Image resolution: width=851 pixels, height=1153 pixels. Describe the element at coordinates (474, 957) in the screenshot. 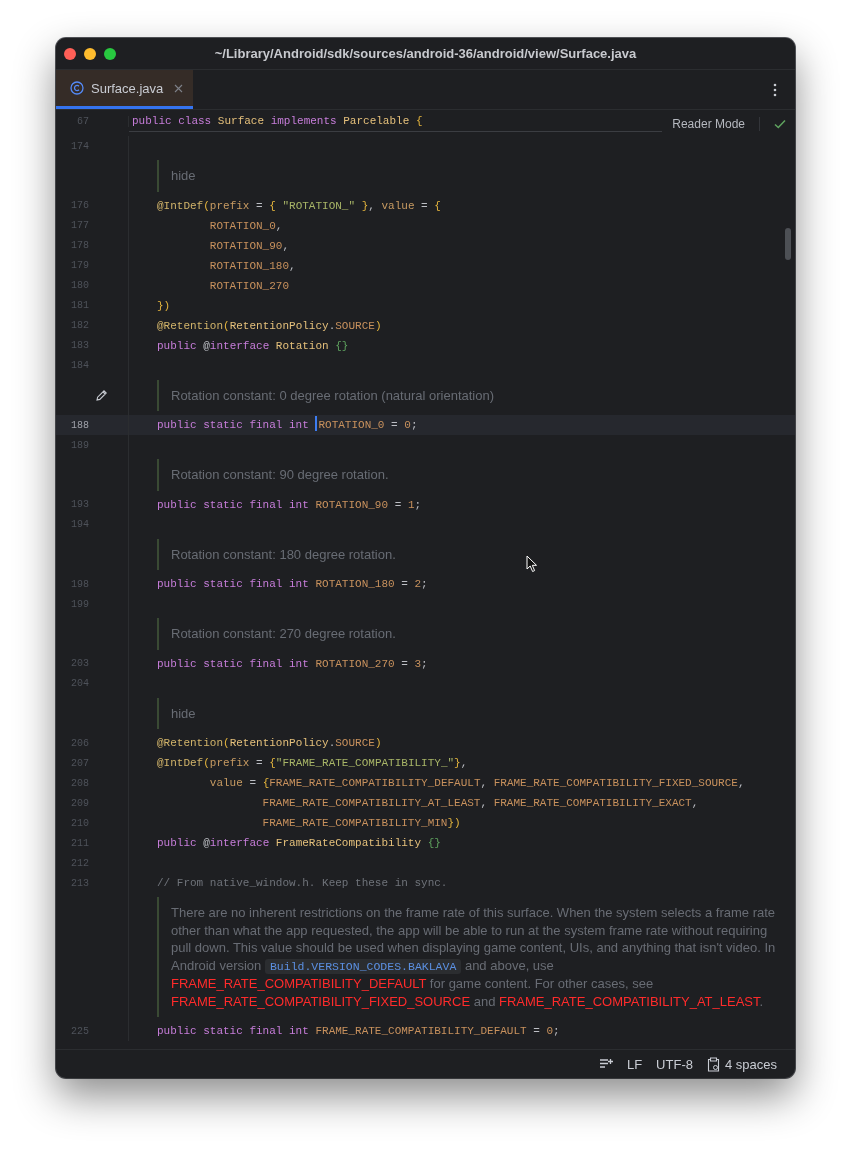

I see `doc-text: There are no inherent restrictions on the frame rate of this surface. When the system selects a frame rate other than what the app requested, the app will be able to run at the system frame rate without requiring pull down. This value should be used when displaying game content, UIs, and anything that isn't video. In Android version Build.VERSION_CODES.BAKLAVA and above, use FRAME_RATE_COMPATIBILITY_DEFAULT for game content. For other cases, see FRAME_RATE_COMPATIBILITY_FIXED_SOURCE and FRAME_RATE_COMPATIBILITY_AT_LEAST.` at that location.